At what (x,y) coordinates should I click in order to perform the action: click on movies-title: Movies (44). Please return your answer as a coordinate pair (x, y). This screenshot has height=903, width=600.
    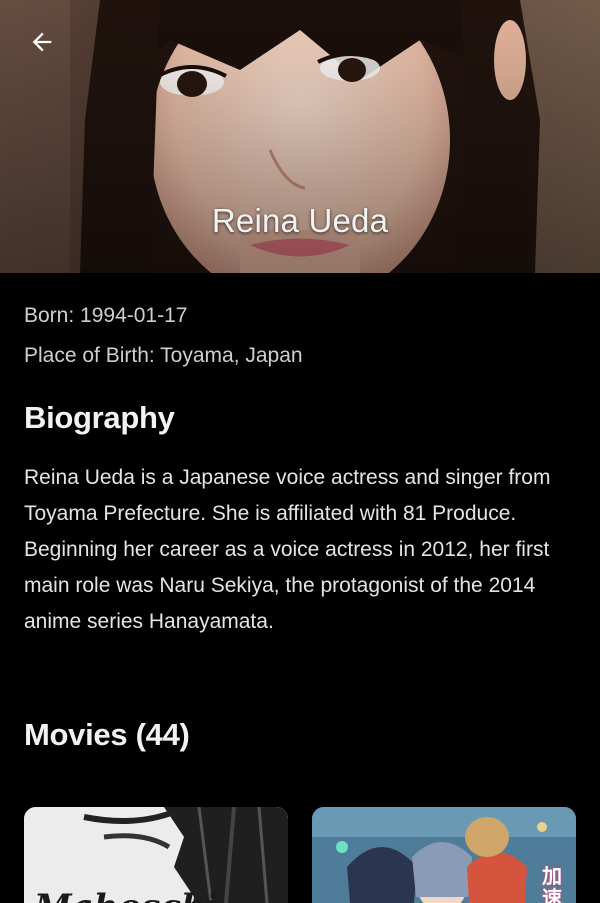
    Looking at the image, I should click on (107, 734).